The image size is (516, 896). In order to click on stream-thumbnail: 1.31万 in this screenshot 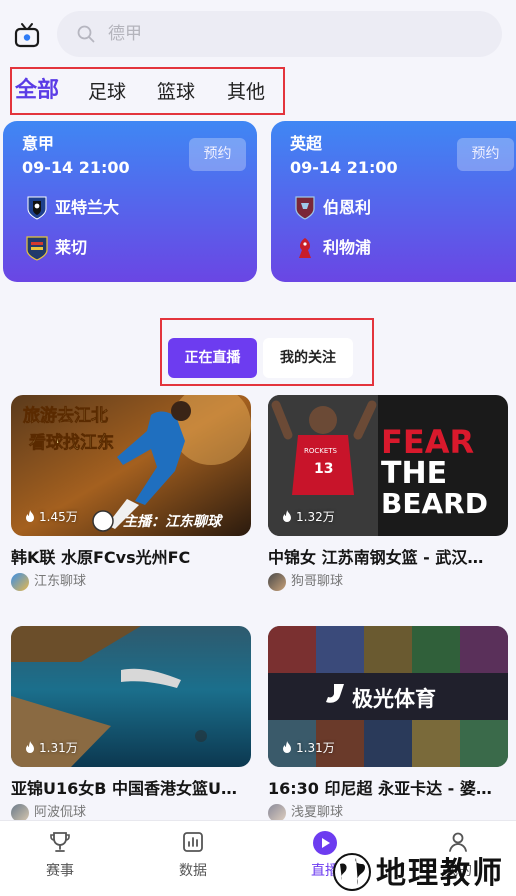, I will do `click(131, 696)`.